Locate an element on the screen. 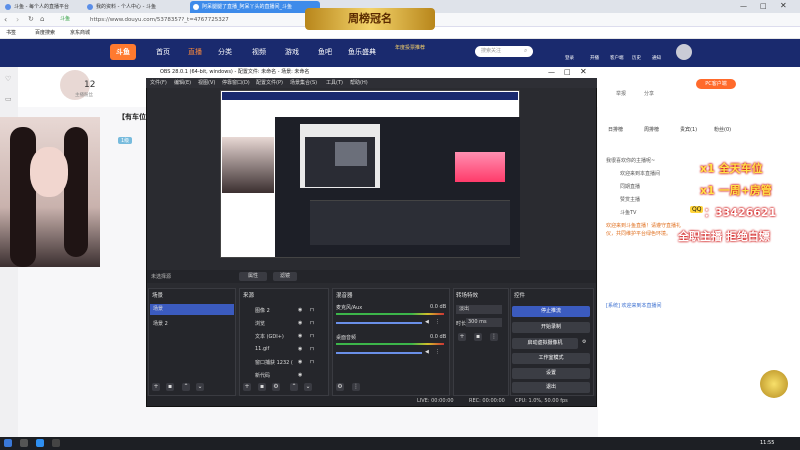 This screenshot has width=800, height=450. settings-button: 设置 is located at coordinates (551, 373).